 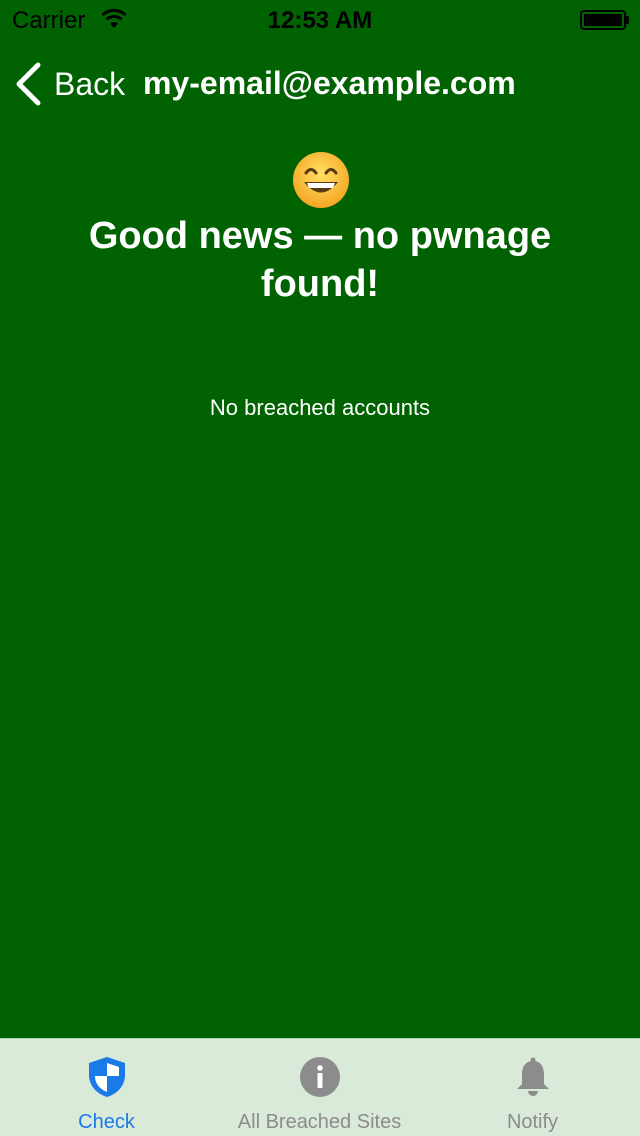 What do you see at coordinates (319, 1122) in the screenshot?
I see `tab-all-breached-sites-label: All Breached Sites` at bounding box center [319, 1122].